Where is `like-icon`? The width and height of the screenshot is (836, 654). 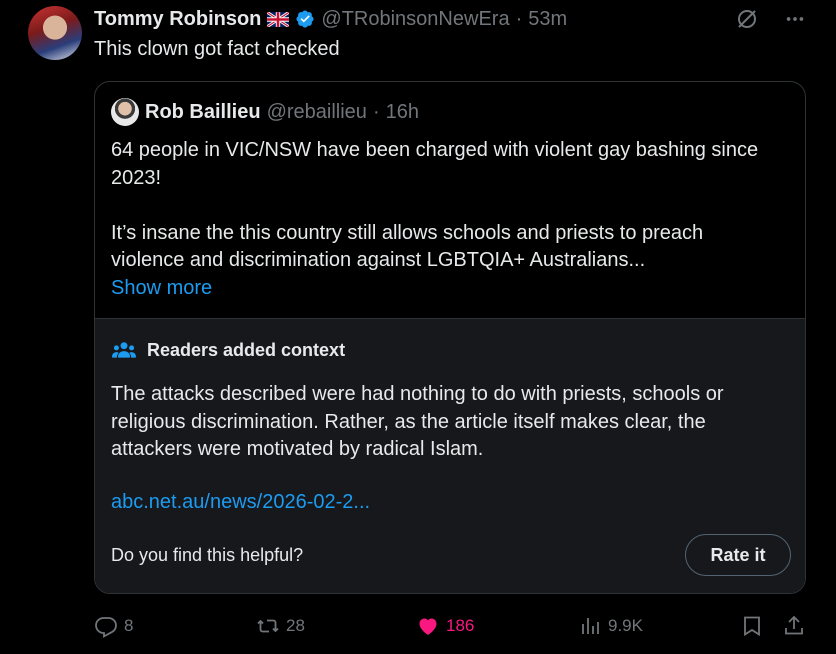 like-icon is located at coordinates (428, 626).